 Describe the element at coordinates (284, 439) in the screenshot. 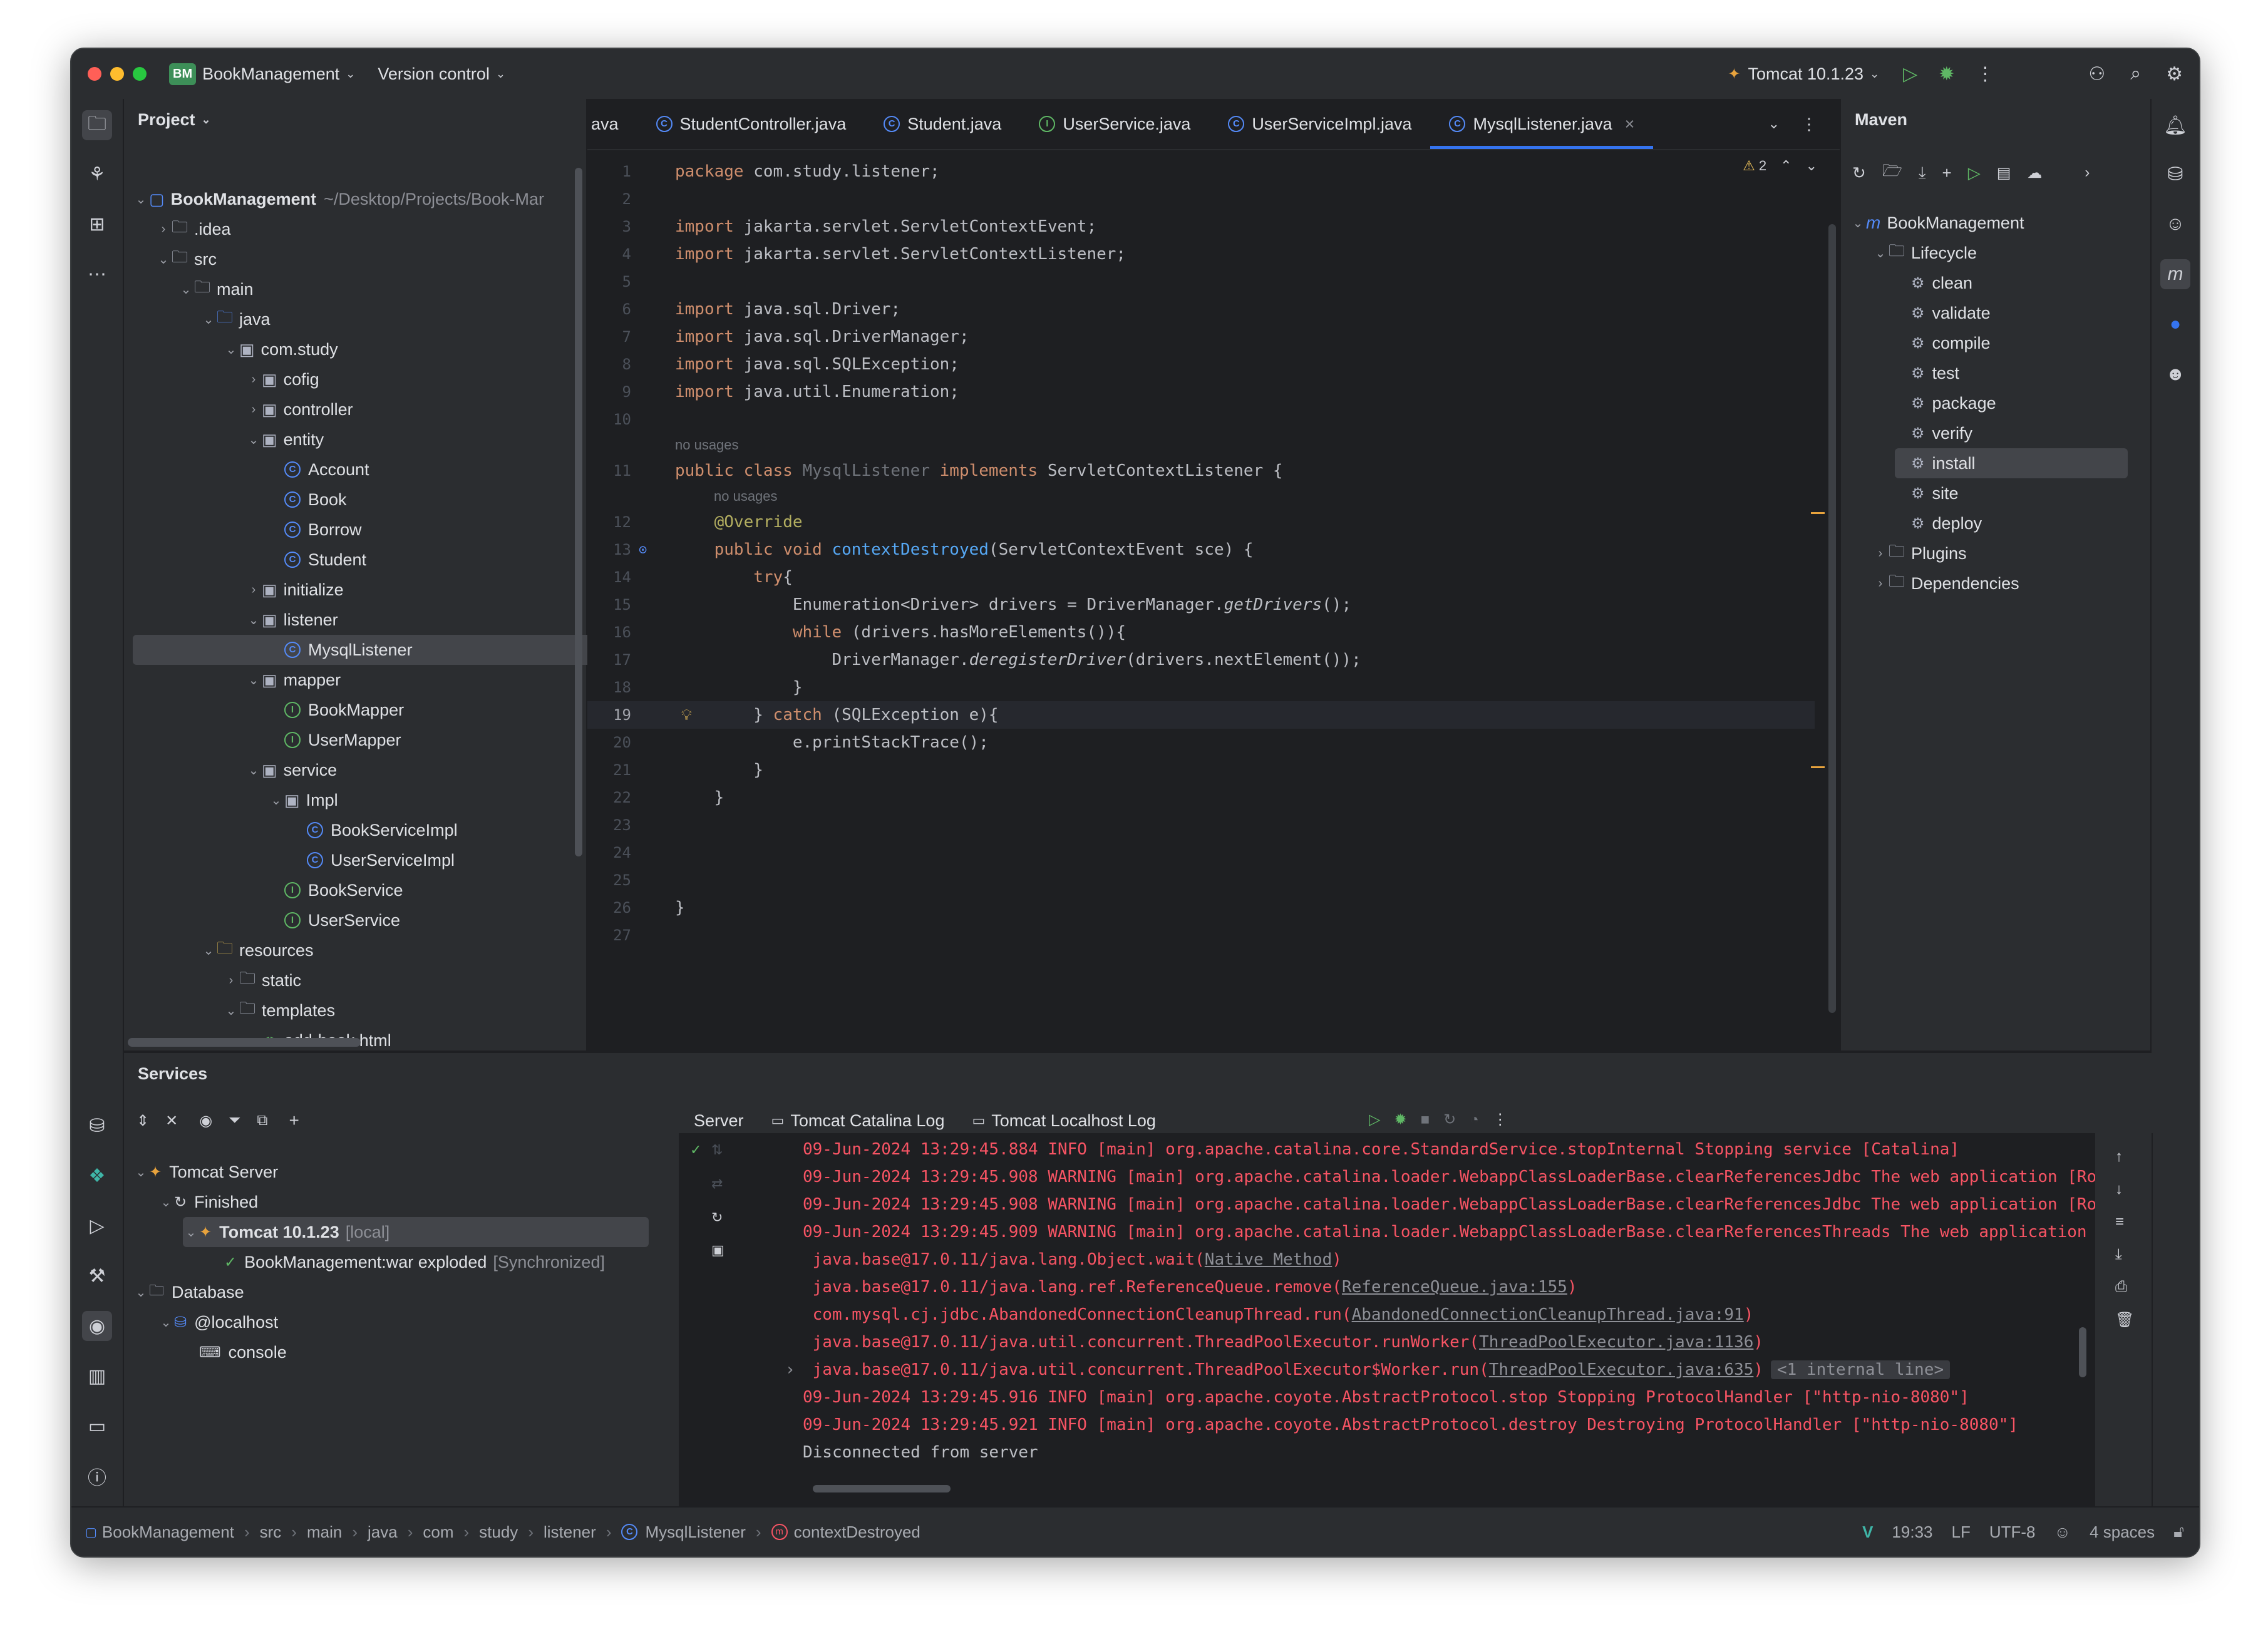

I see `tree-item: ⌄ ▣ entity` at that location.